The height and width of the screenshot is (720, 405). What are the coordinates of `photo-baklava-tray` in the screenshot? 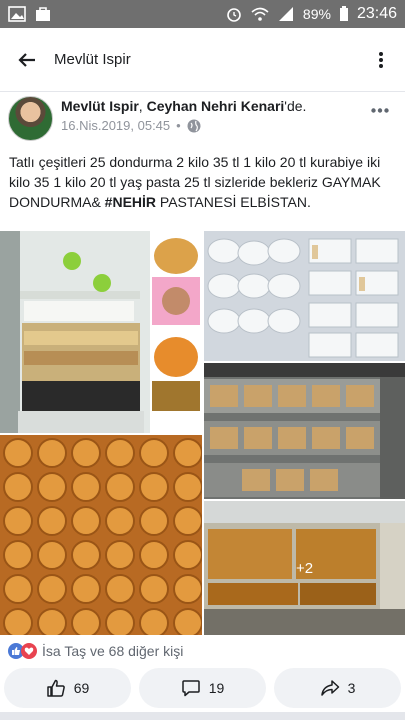 It's located at (101, 535).